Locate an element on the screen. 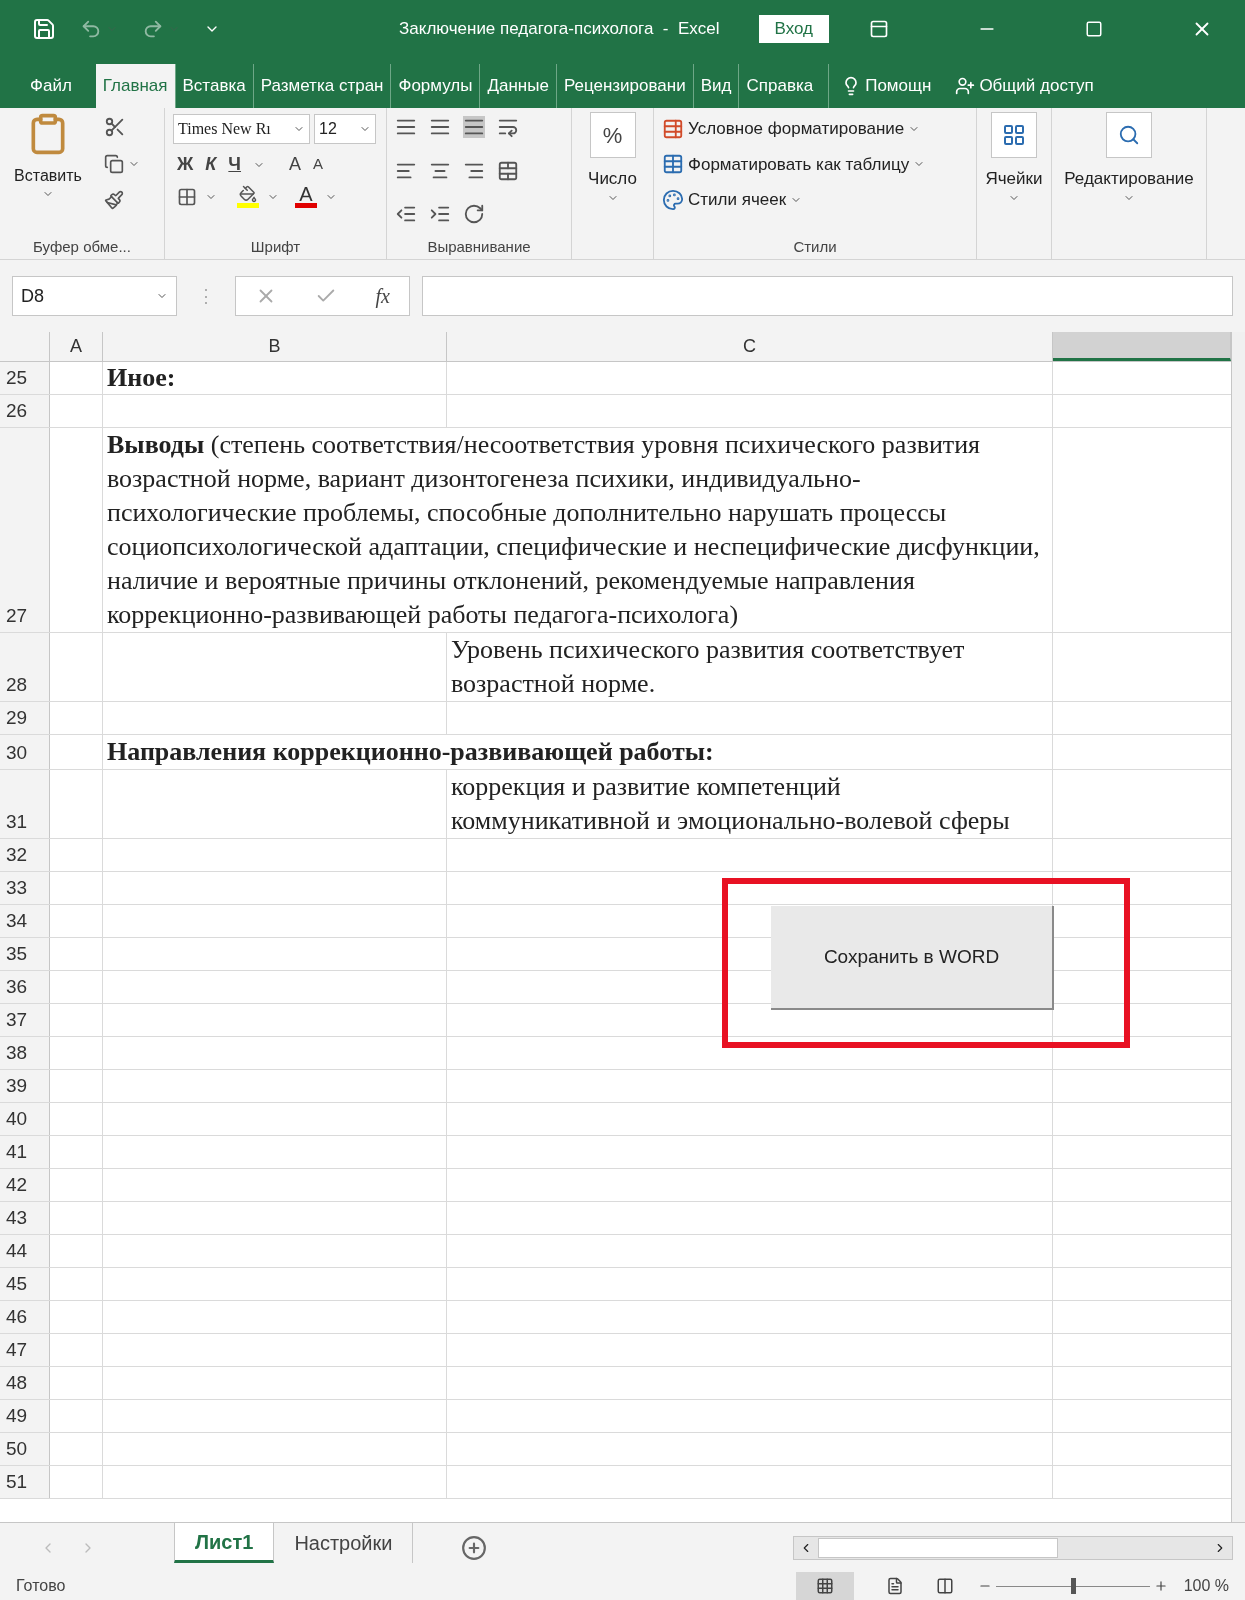 The width and height of the screenshot is (1245, 1600). formula-input is located at coordinates (827, 296).